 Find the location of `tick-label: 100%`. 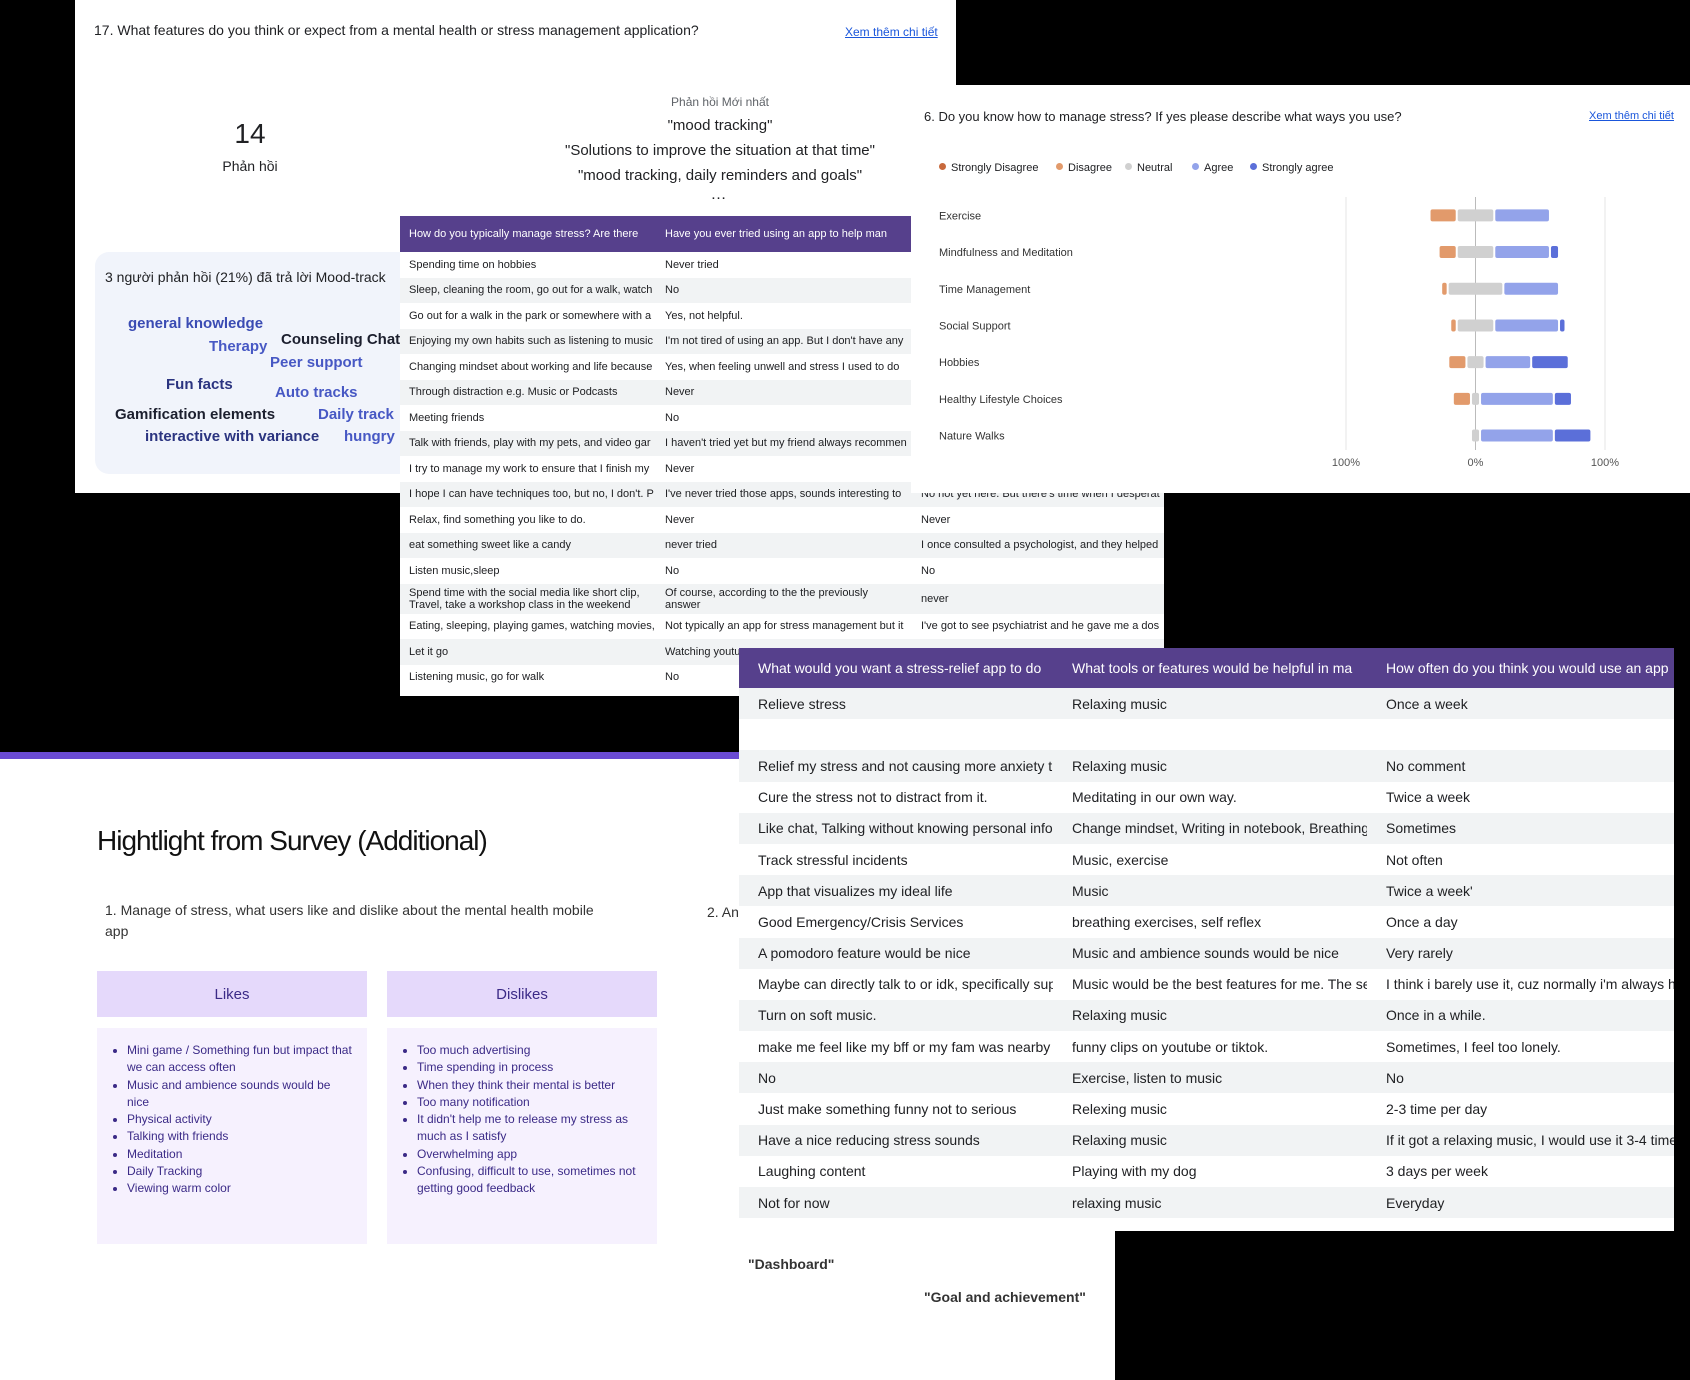

tick-label: 100% is located at coordinates (1605, 463).